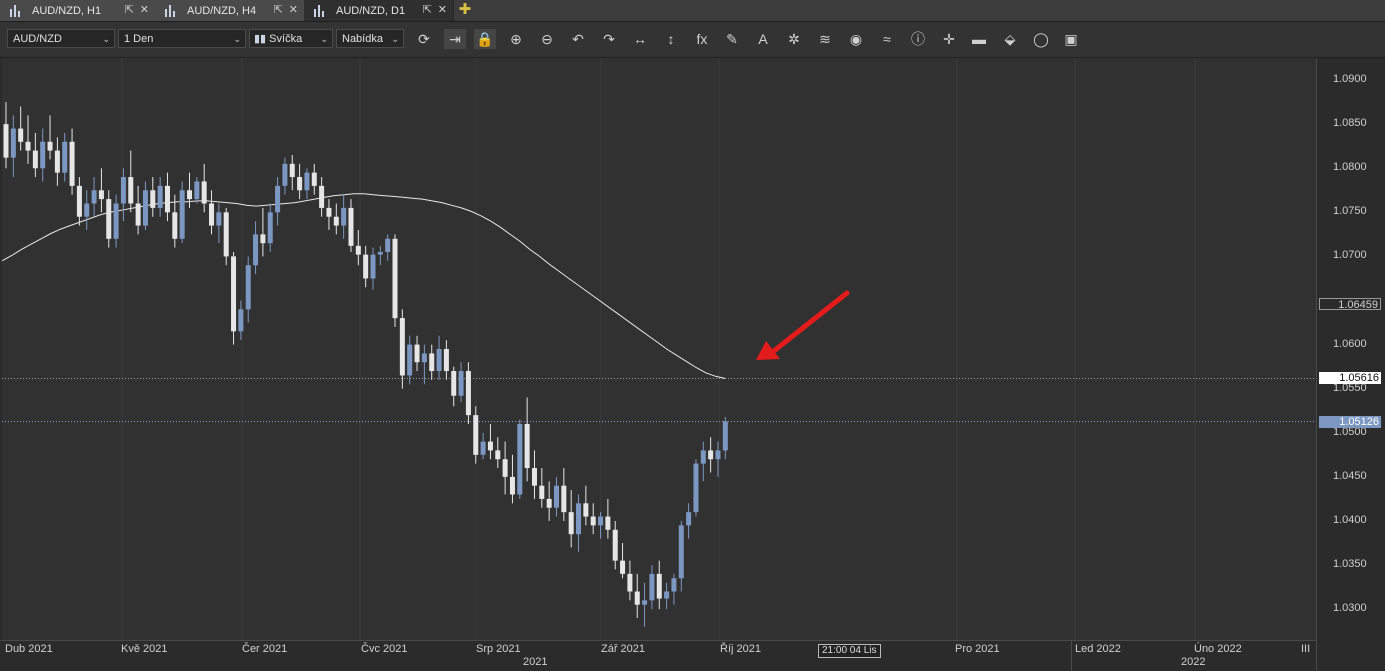  I want to click on time-tick: Srp 2021, so click(498, 649).